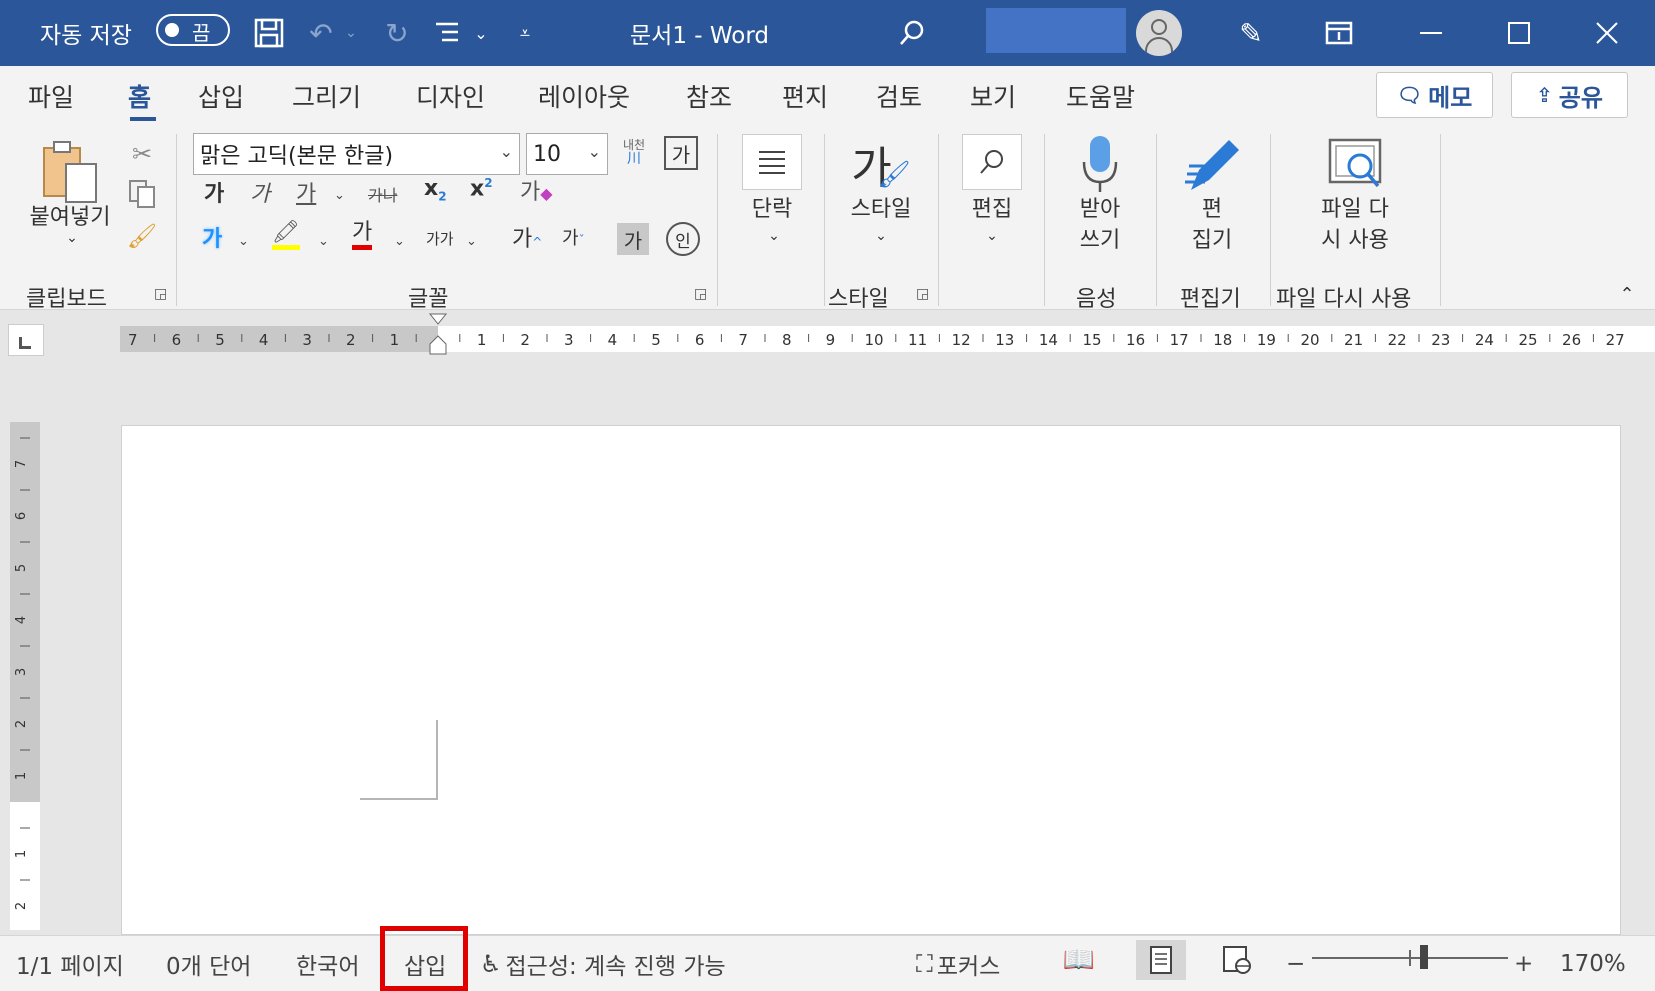 The height and width of the screenshot is (991, 1655). I want to click on focus-mode-button: ⛶ 포커스, so click(958, 963).